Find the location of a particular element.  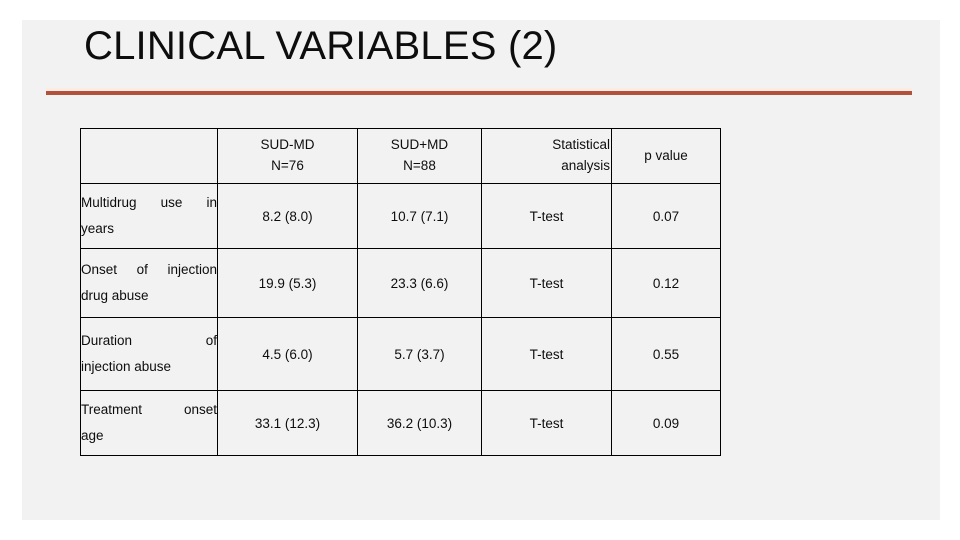

divider-accent-line is located at coordinates (479, 93).